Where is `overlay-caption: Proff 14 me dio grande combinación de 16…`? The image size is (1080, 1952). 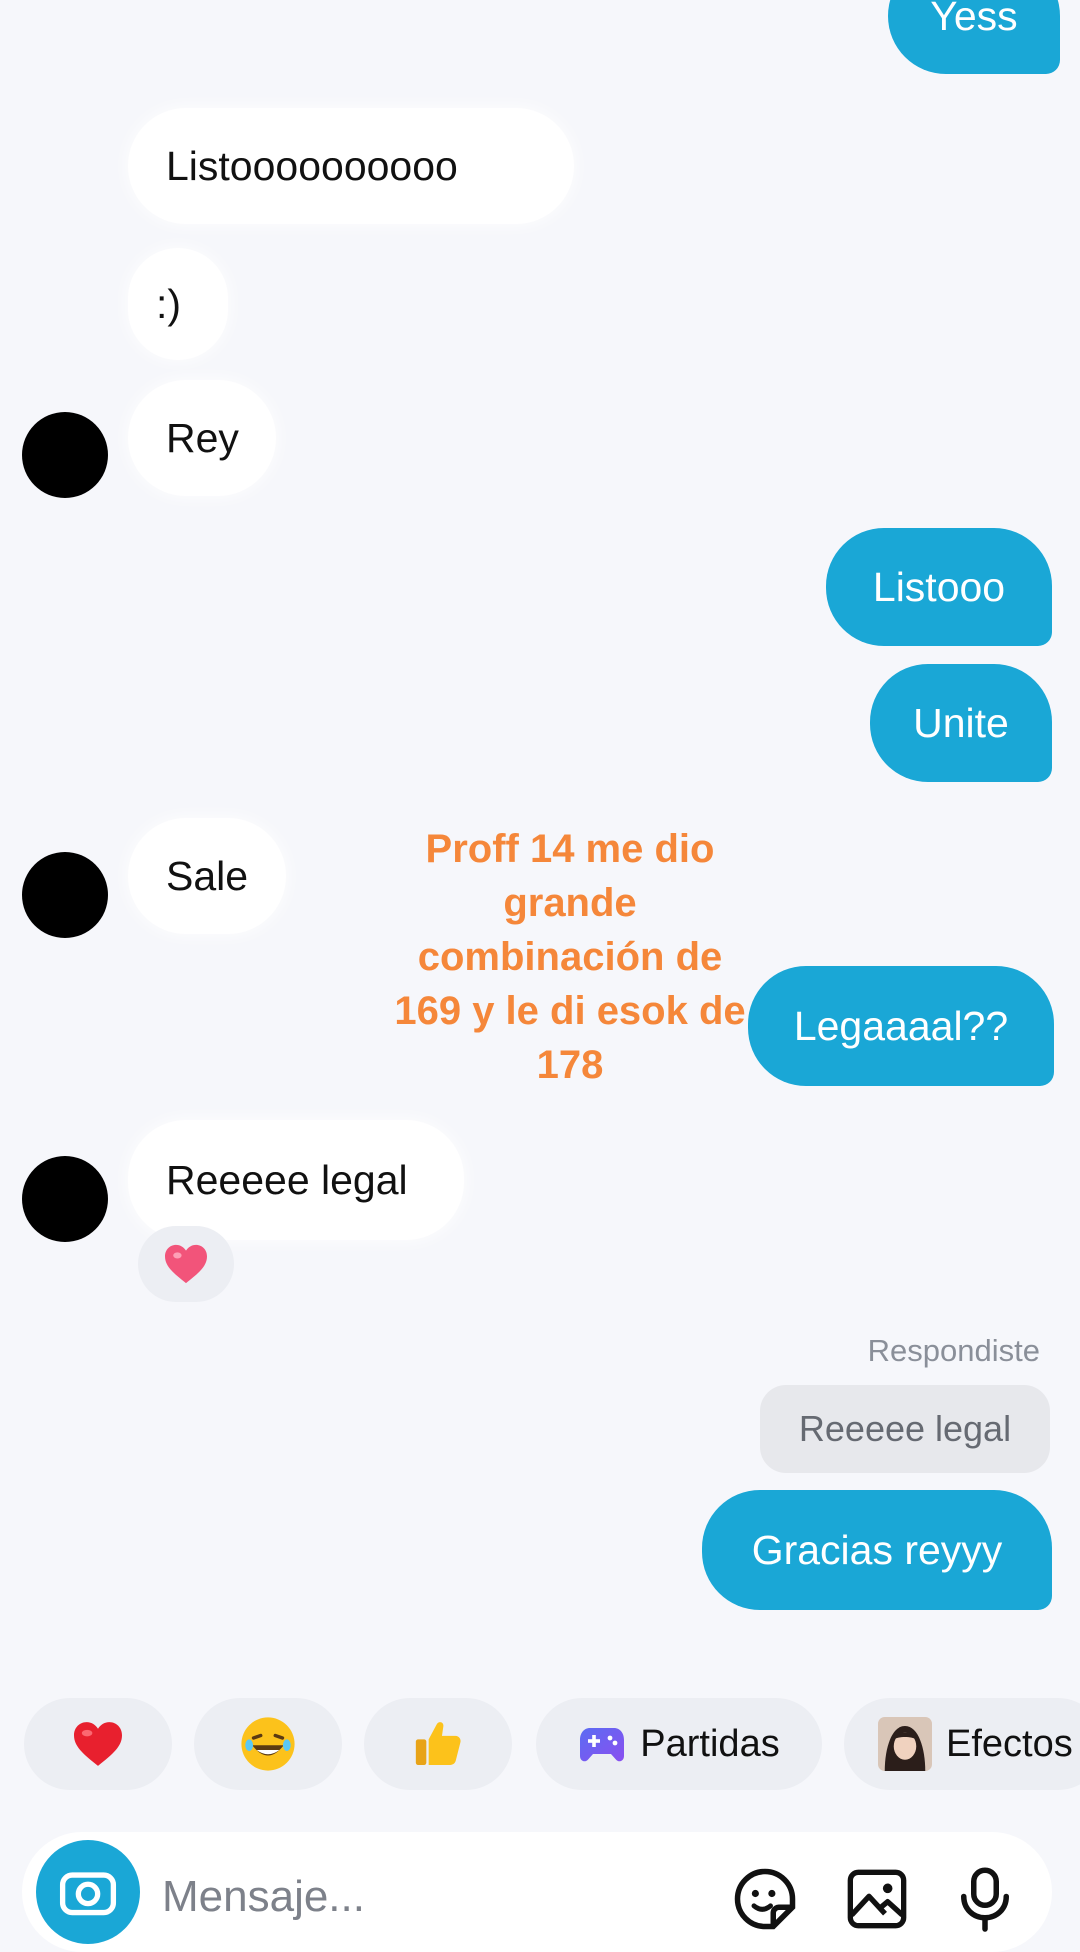 overlay-caption: Proff 14 me dio grande combinación de 16… is located at coordinates (570, 957).